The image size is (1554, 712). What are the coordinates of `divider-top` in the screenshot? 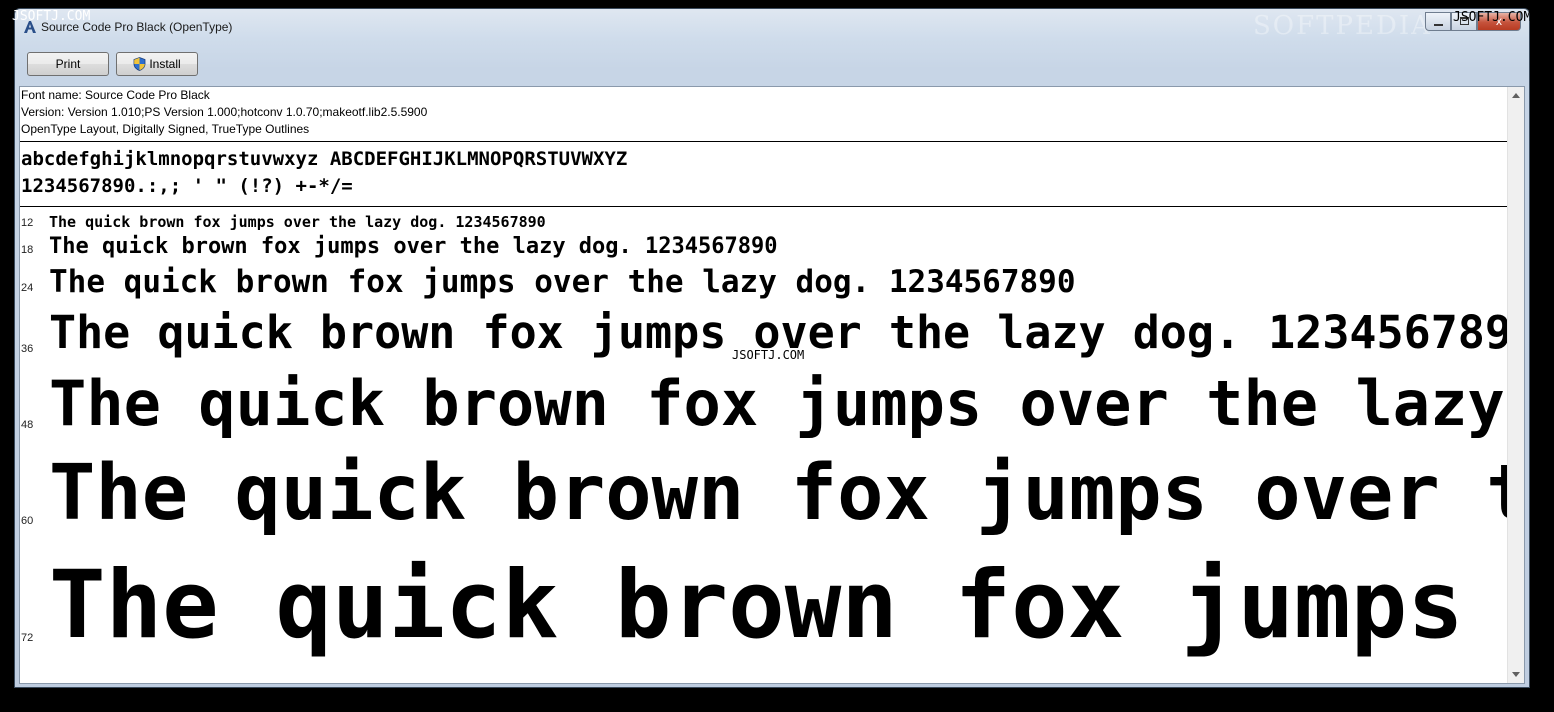 It's located at (765, 141).